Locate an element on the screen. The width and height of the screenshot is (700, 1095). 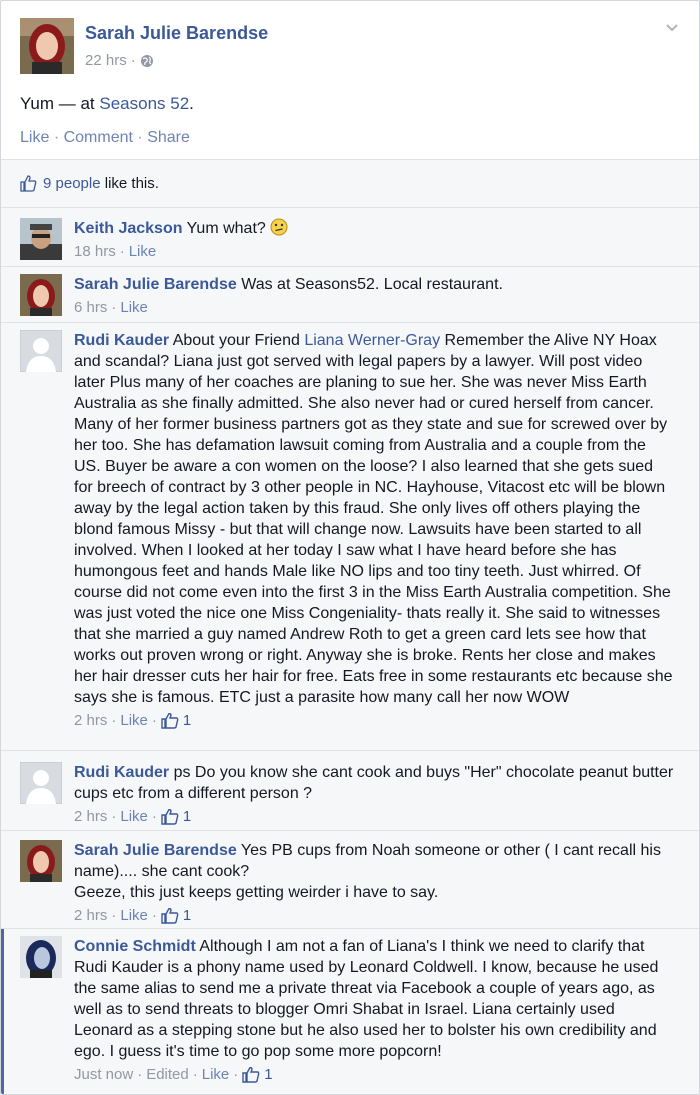
like-button: Like is located at coordinates (34, 137).